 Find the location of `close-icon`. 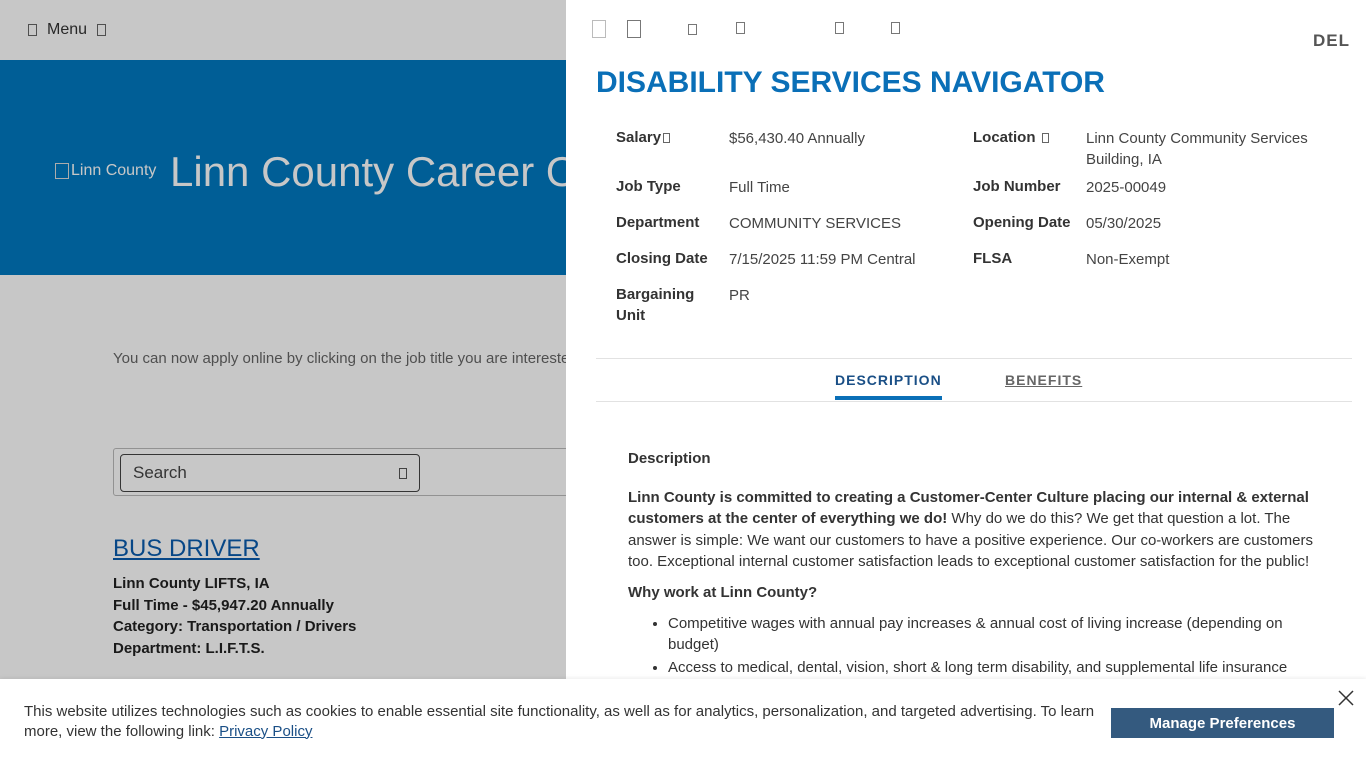

close-icon is located at coordinates (1346, 698).